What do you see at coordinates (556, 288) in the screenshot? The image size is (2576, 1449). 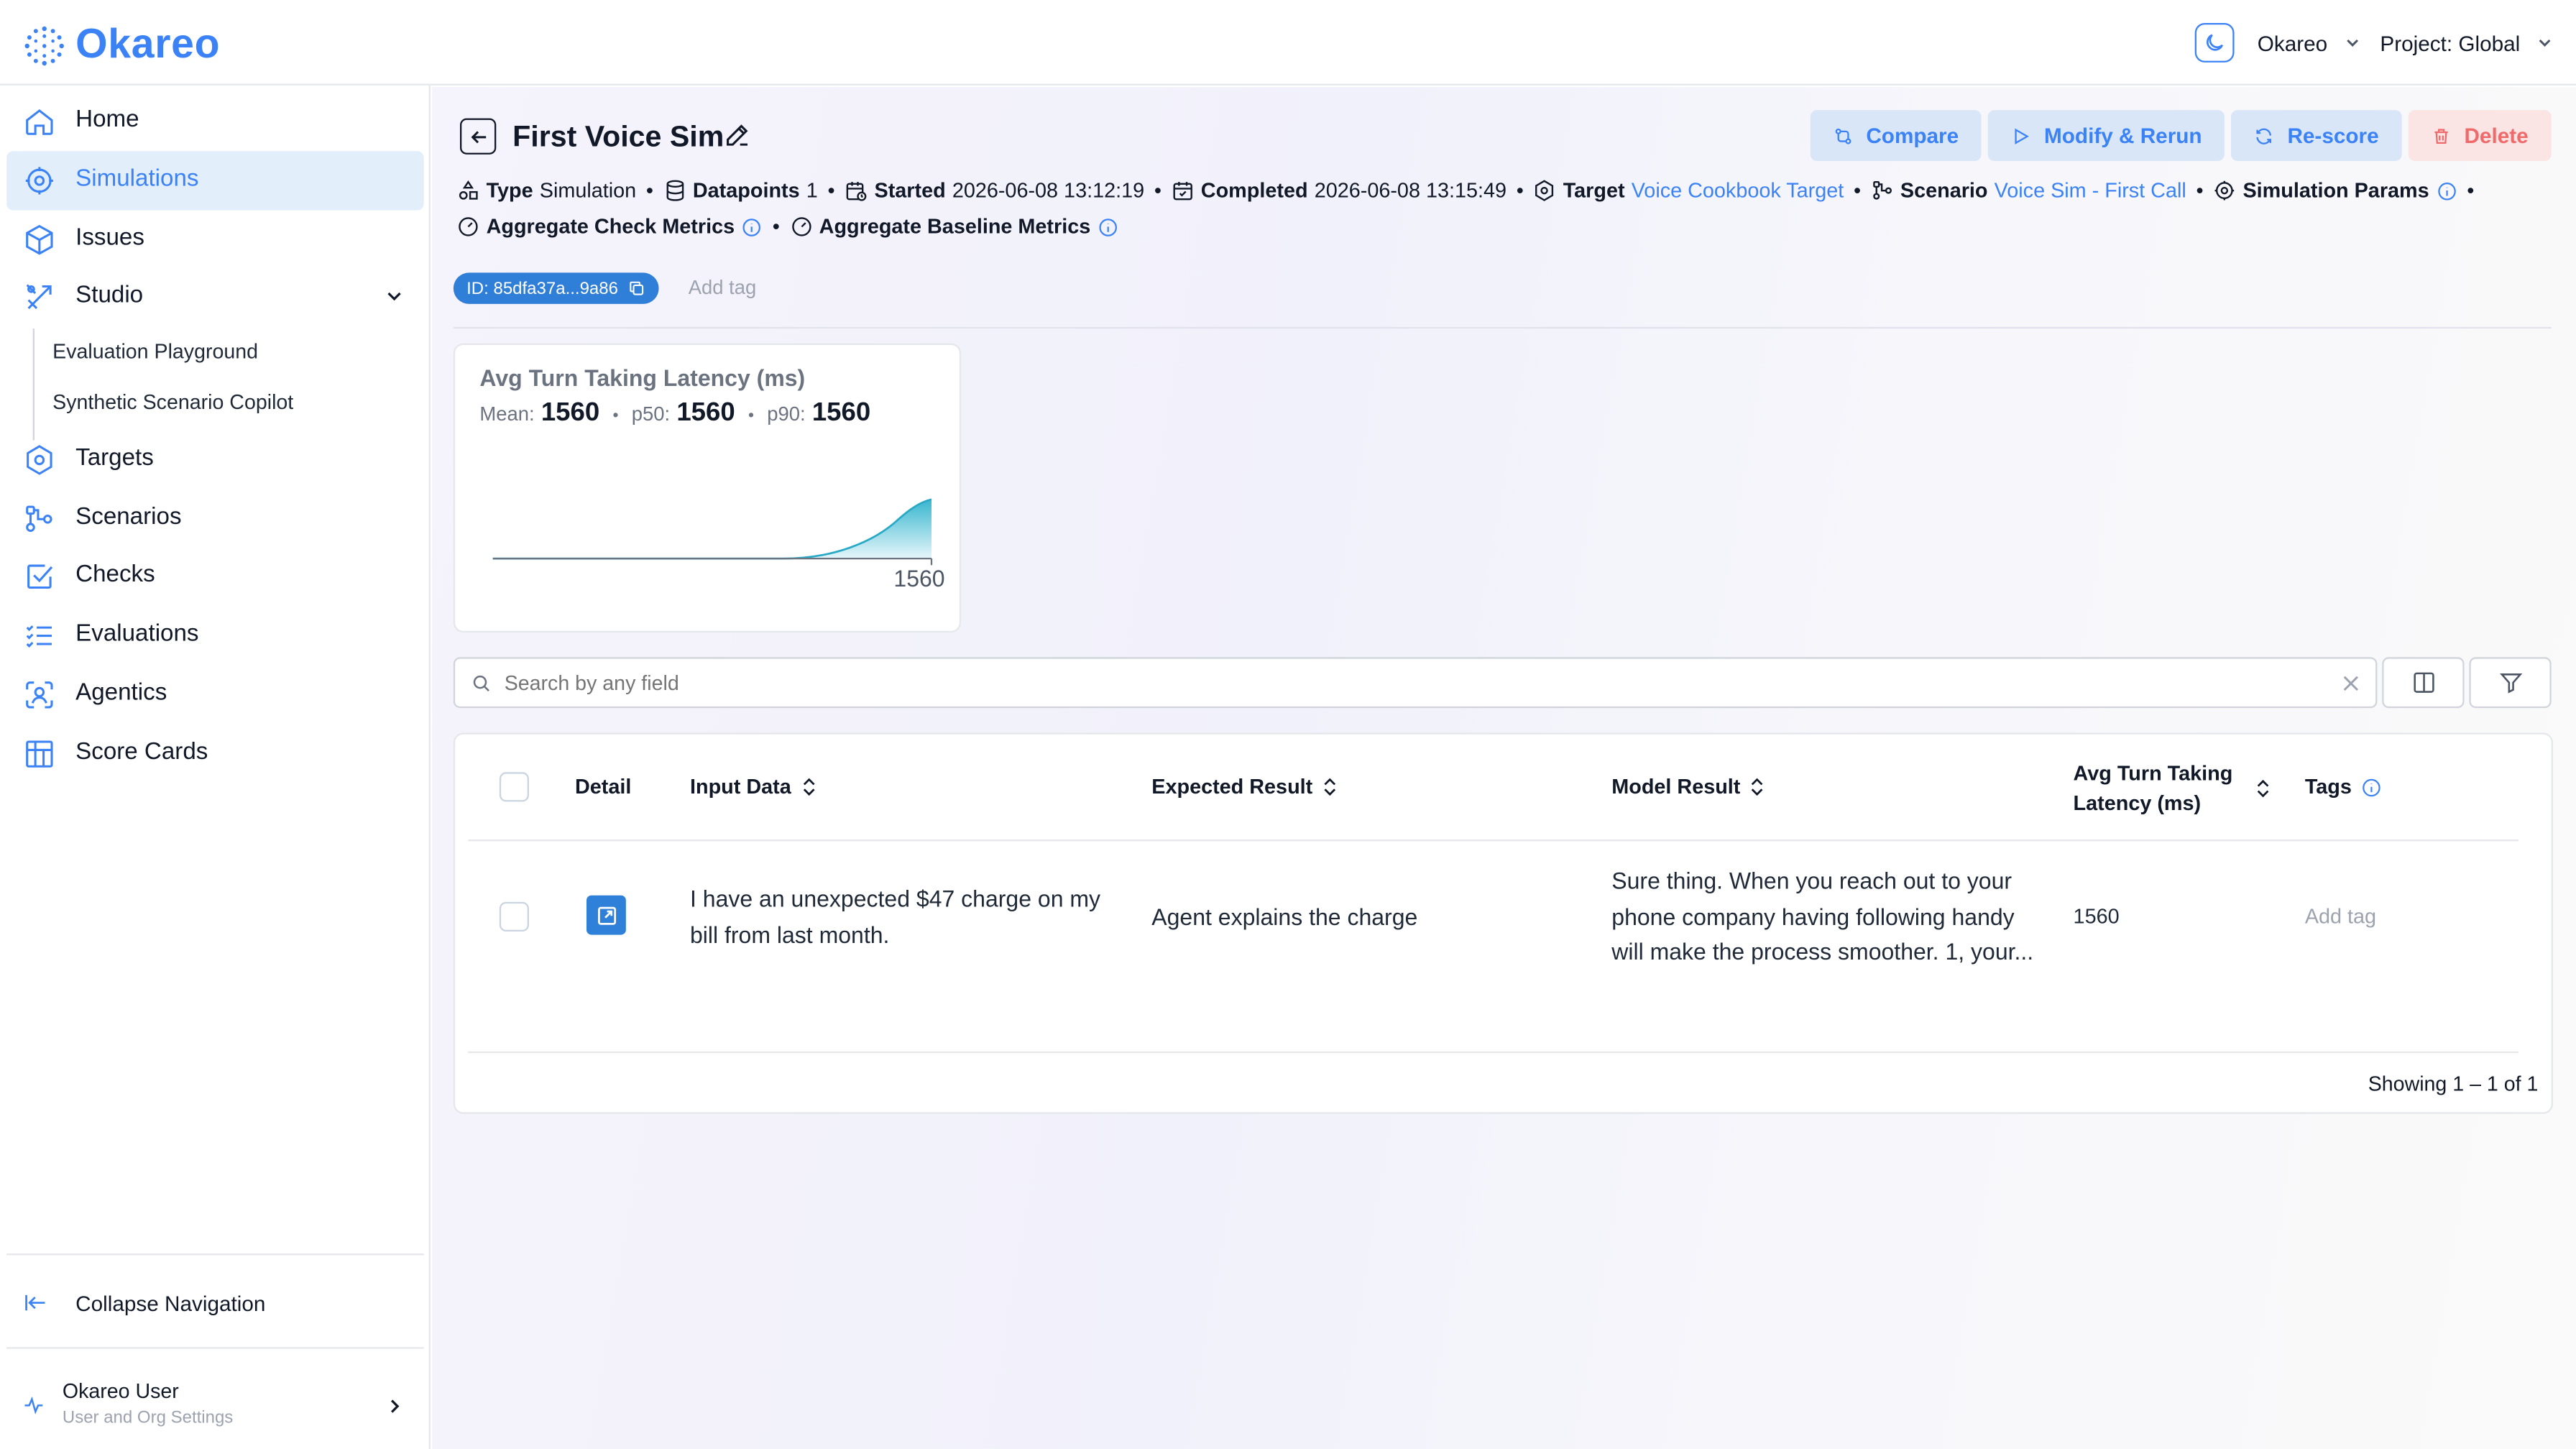 I see `id-tag: ID: 85dfa37a...9a86` at bounding box center [556, 288].